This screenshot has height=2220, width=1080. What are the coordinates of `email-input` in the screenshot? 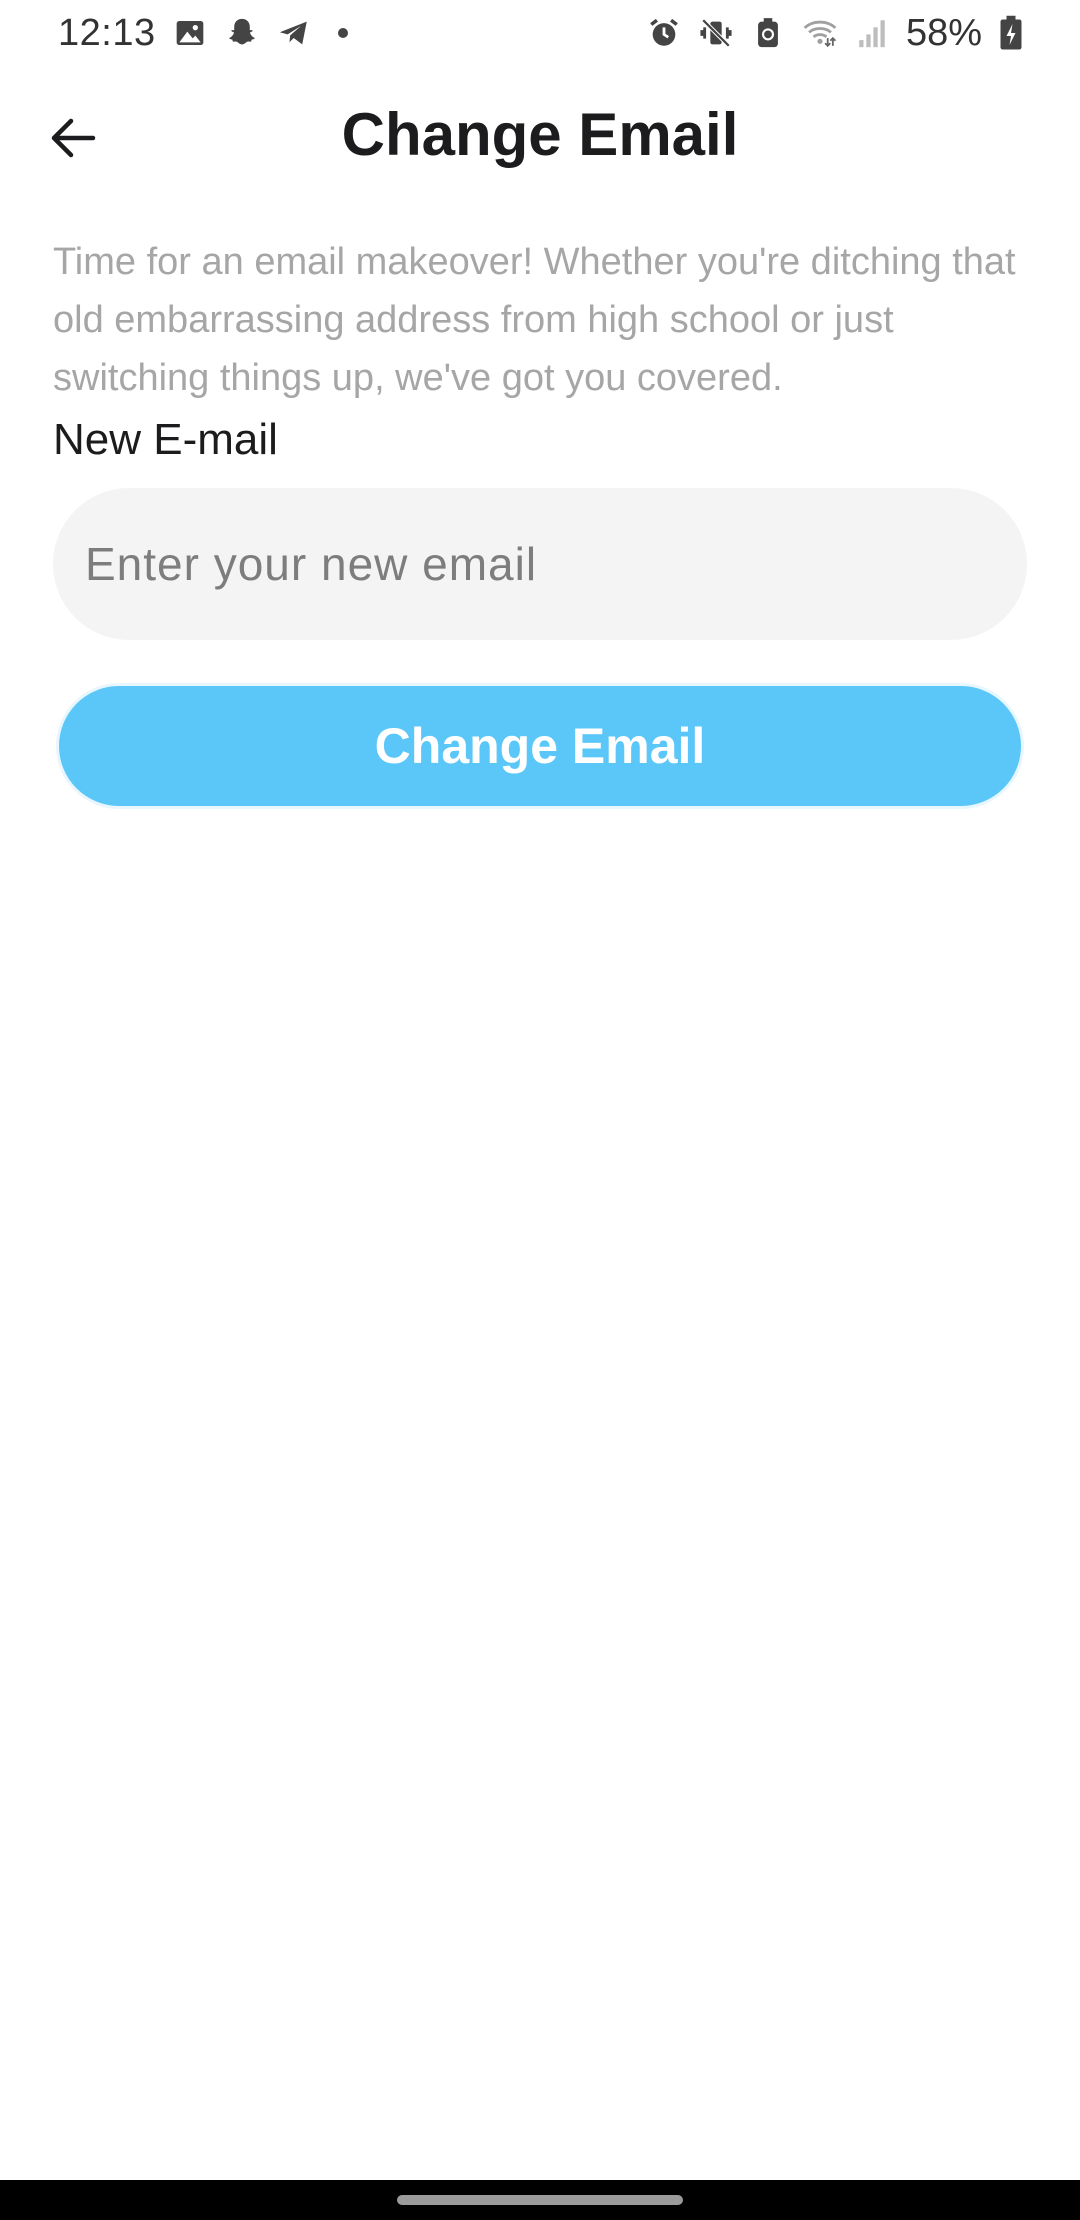 It's located at (540, 564).